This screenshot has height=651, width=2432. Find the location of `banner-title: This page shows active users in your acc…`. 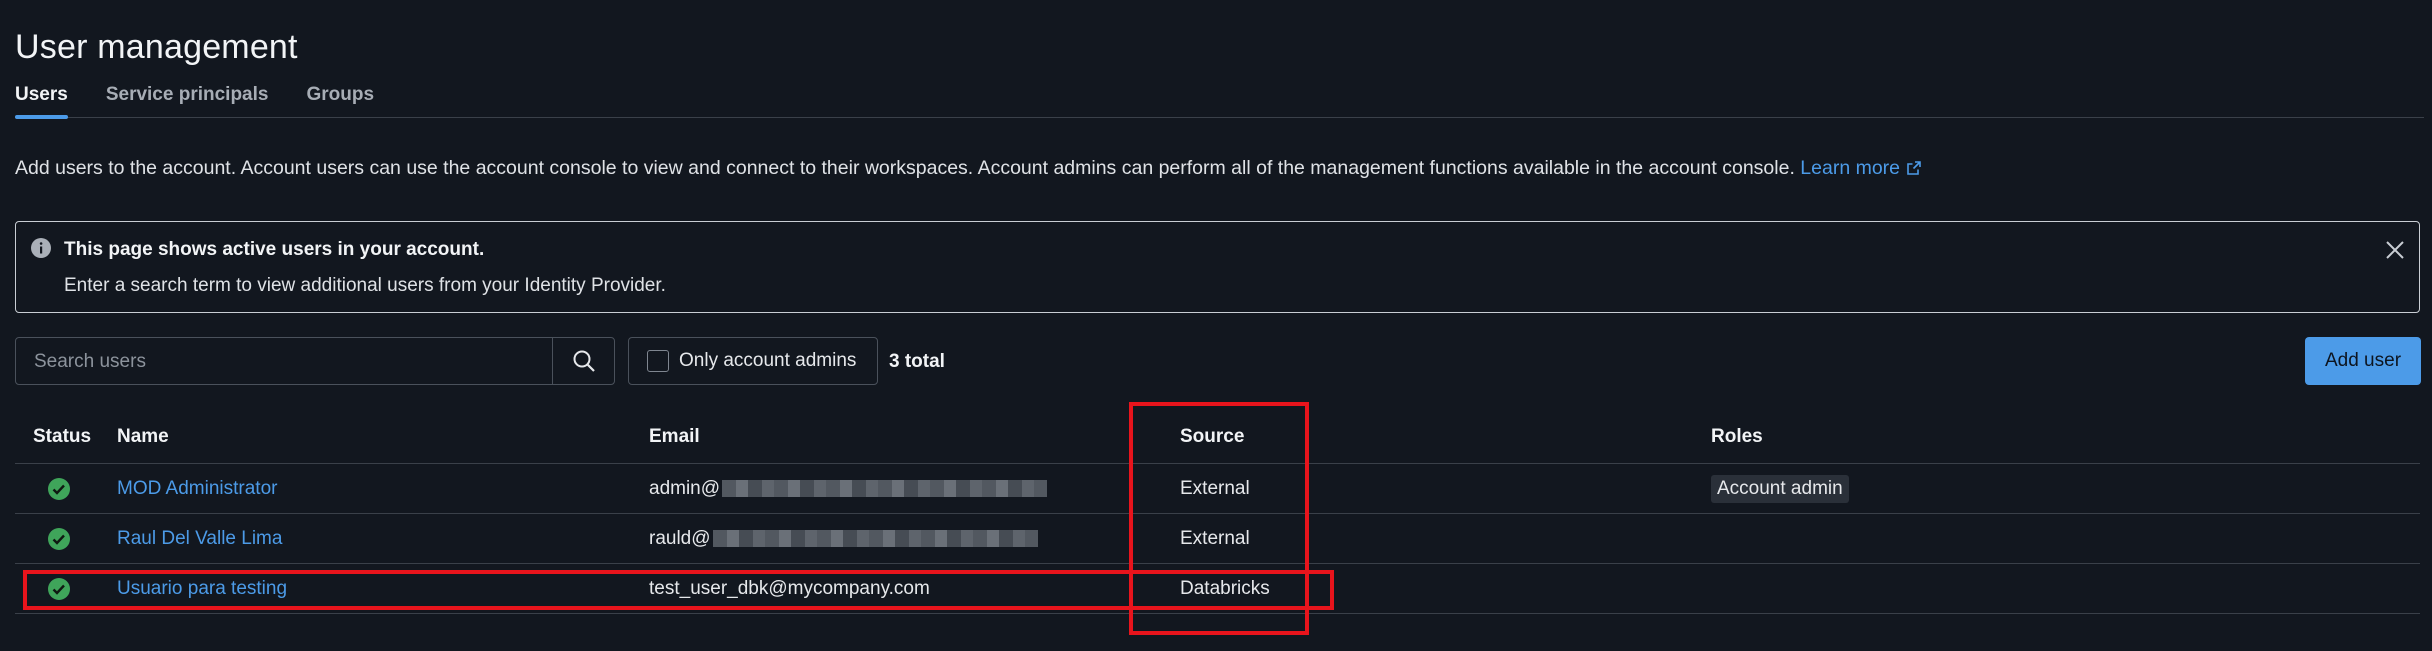

banner-title: This page shows active users in your acc… is located at coordinates (274, 249).